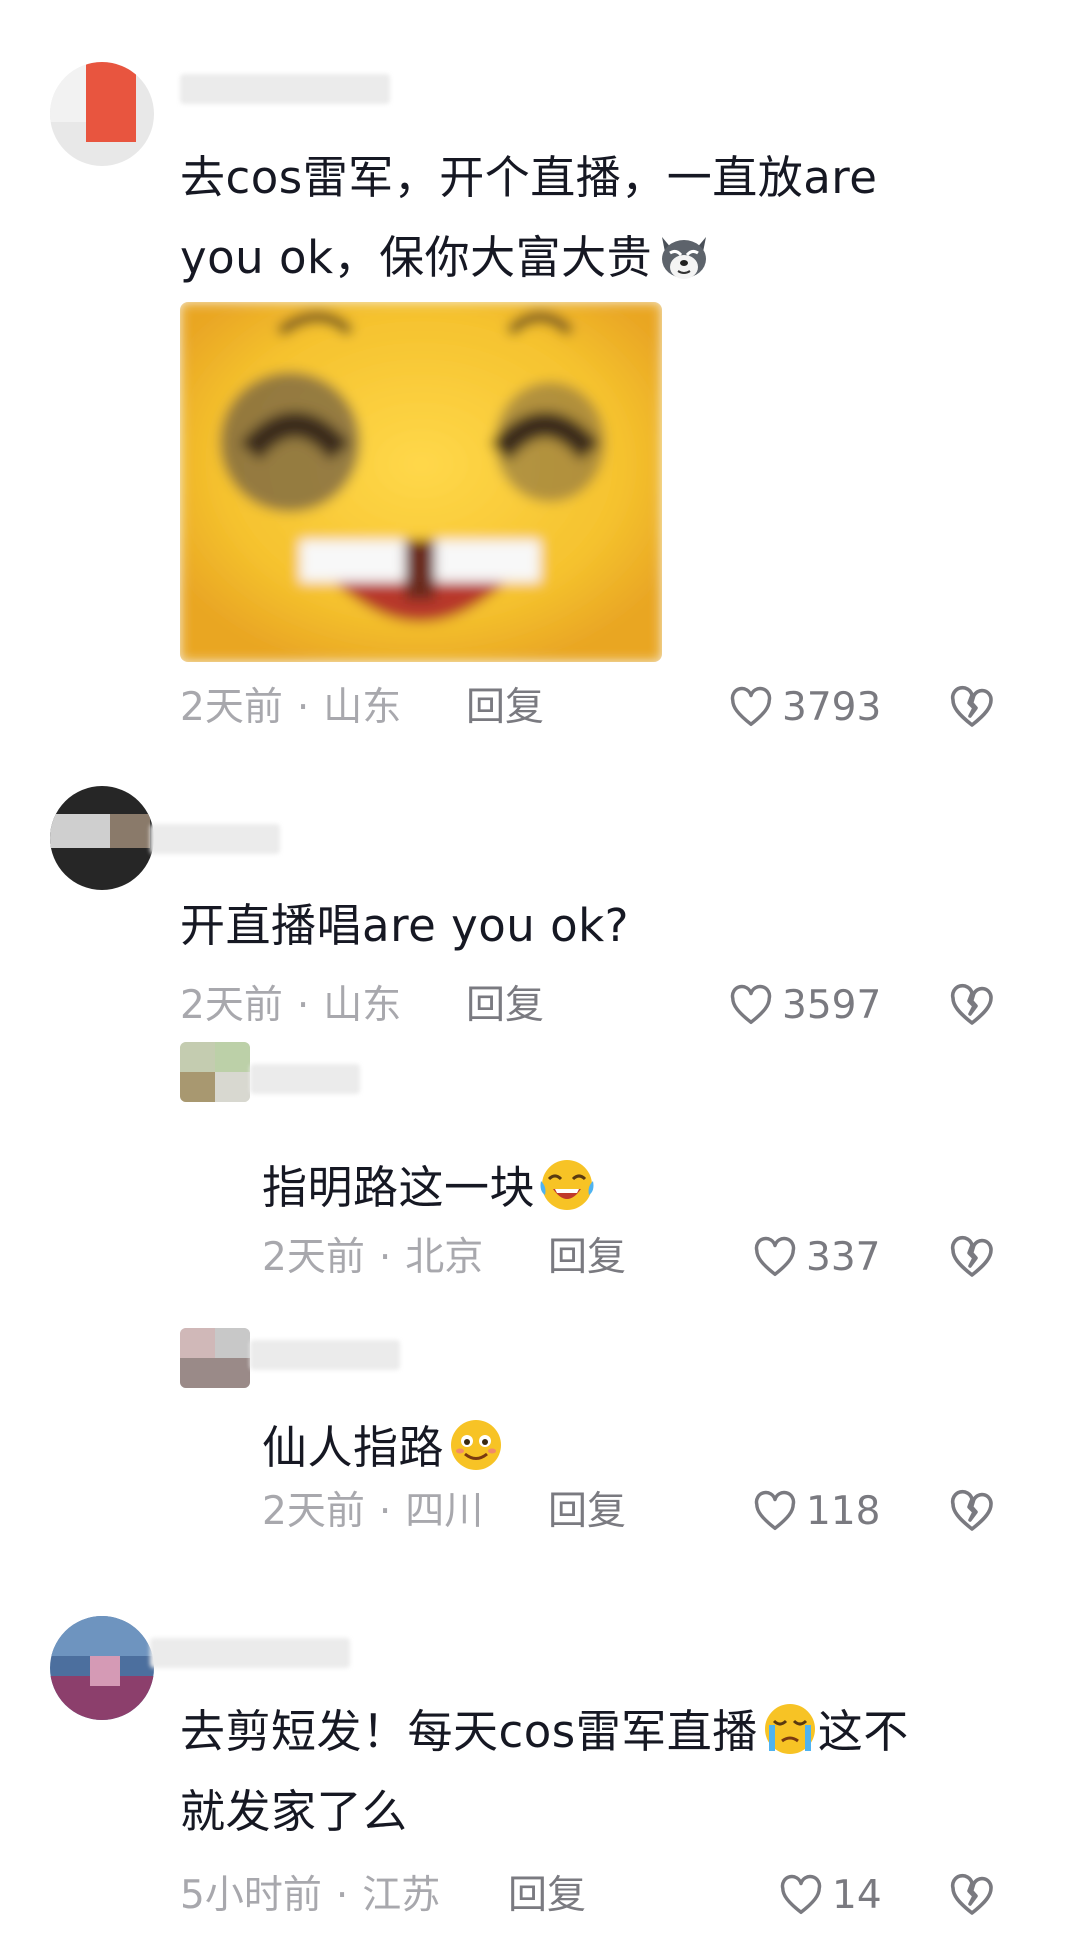 The height and width of the screenshot is (1938, 1080). I want to click on comment-text: 去cos雷军，开个直播，一直放are you ok，保你大富大贵, so click(529, 217).